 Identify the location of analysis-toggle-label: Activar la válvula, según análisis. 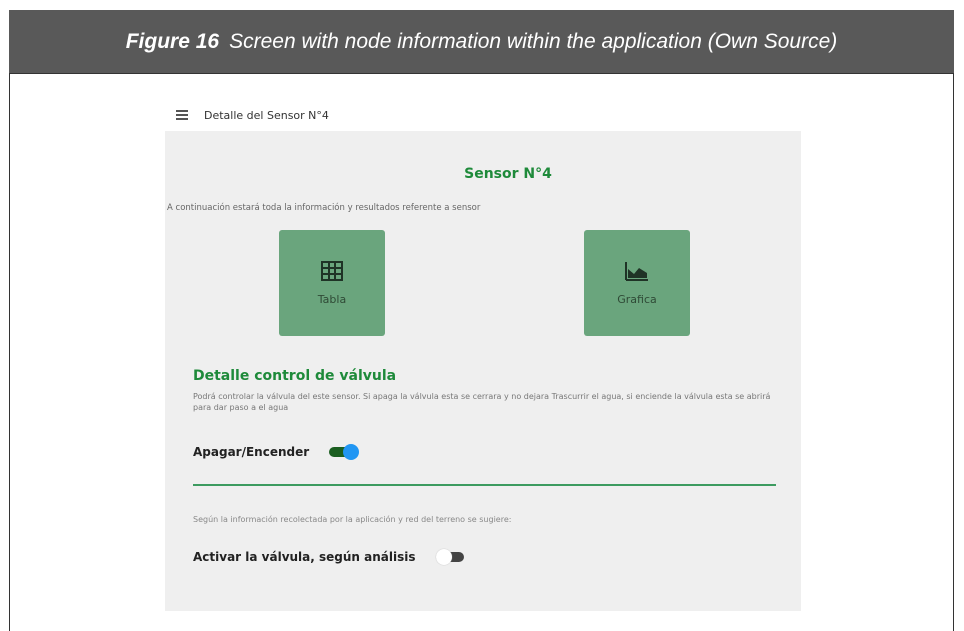
(304, 557).